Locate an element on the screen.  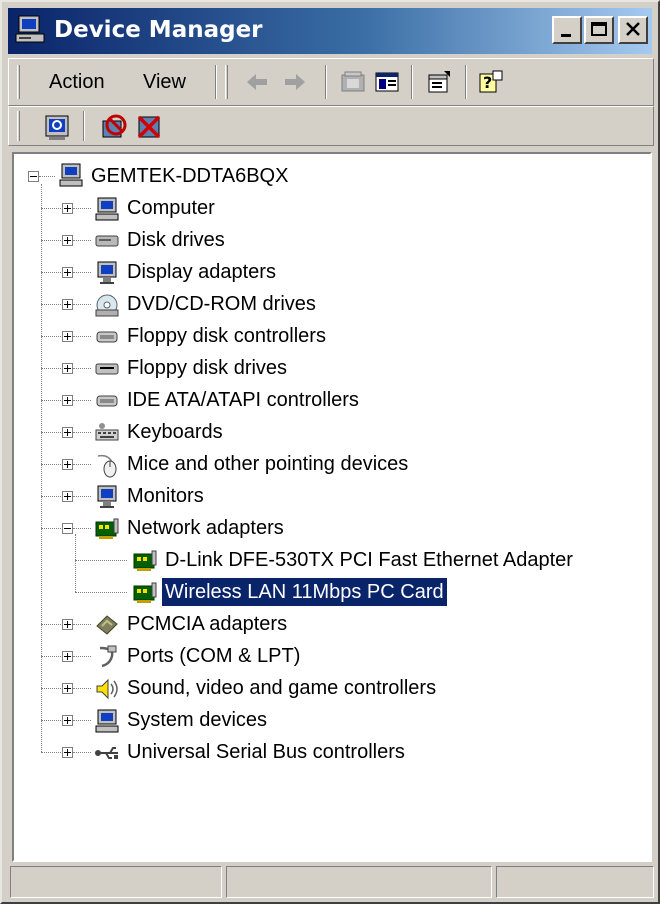
controller-icon is located at coordinates (107, 337).